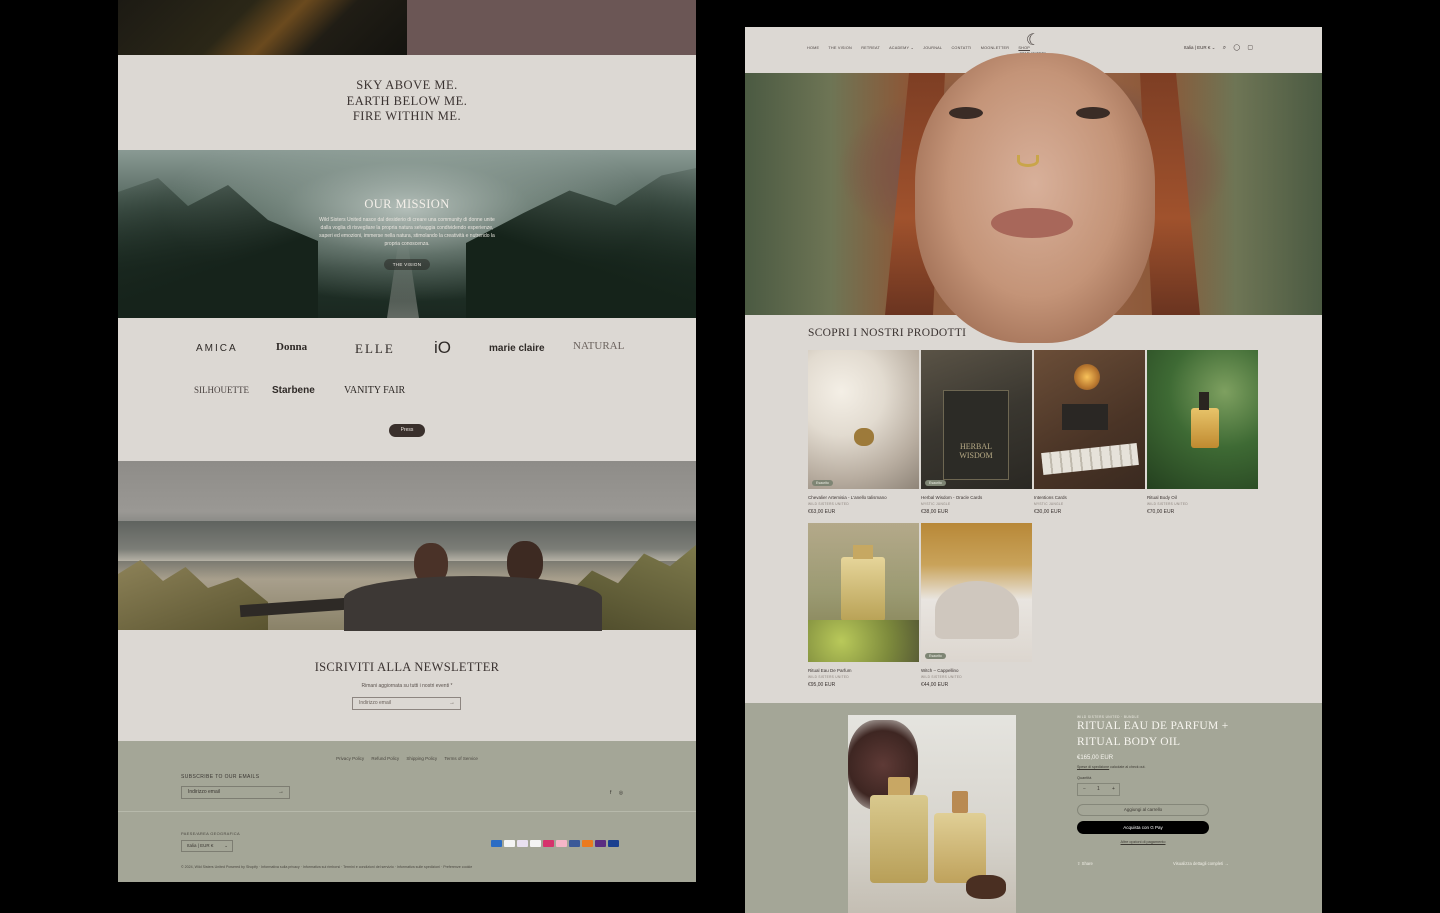 This screenshot has height=913, width=1440. Describe the element at coordinates (976, 435) in the screenshot. I see `oracle-card-box` at that location.